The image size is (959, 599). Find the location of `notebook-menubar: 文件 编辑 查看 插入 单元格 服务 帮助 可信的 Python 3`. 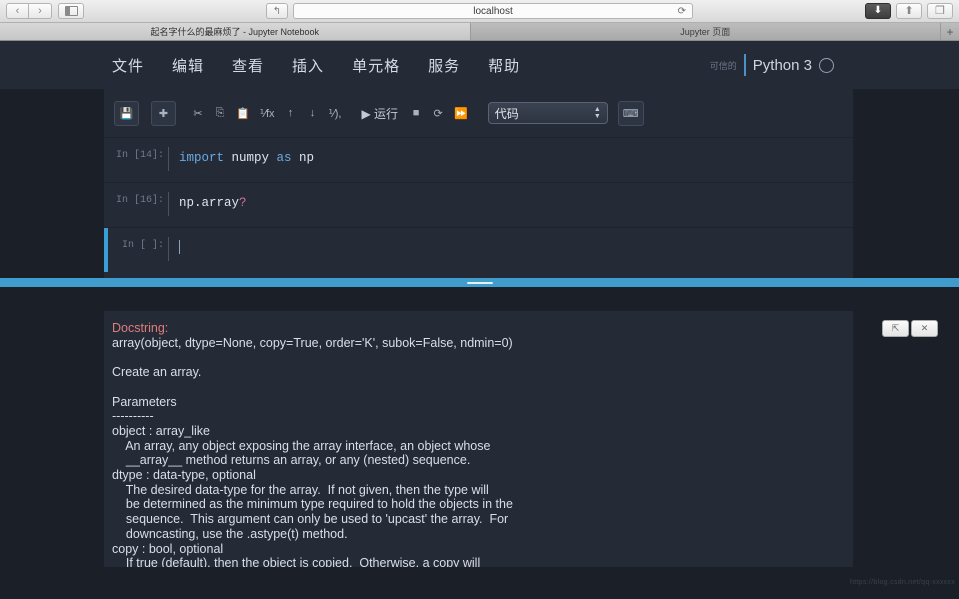

notebook-menubar: 文件 编辑 查看 插入 单元格 服务 帮助 可信的 Python 3 is located at coordinates (479, 65).